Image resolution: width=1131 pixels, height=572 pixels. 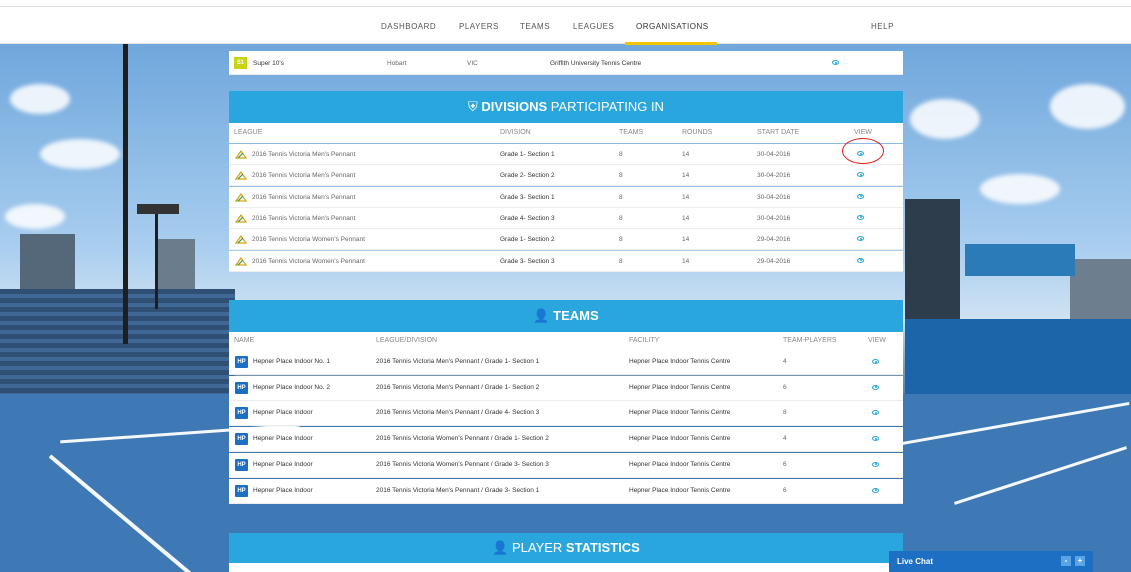 What do you see at coordinates (602, 547) in the screenshot?
I see `player-stats-title-bold: STATISTICS` at bounding box center [602, 547].